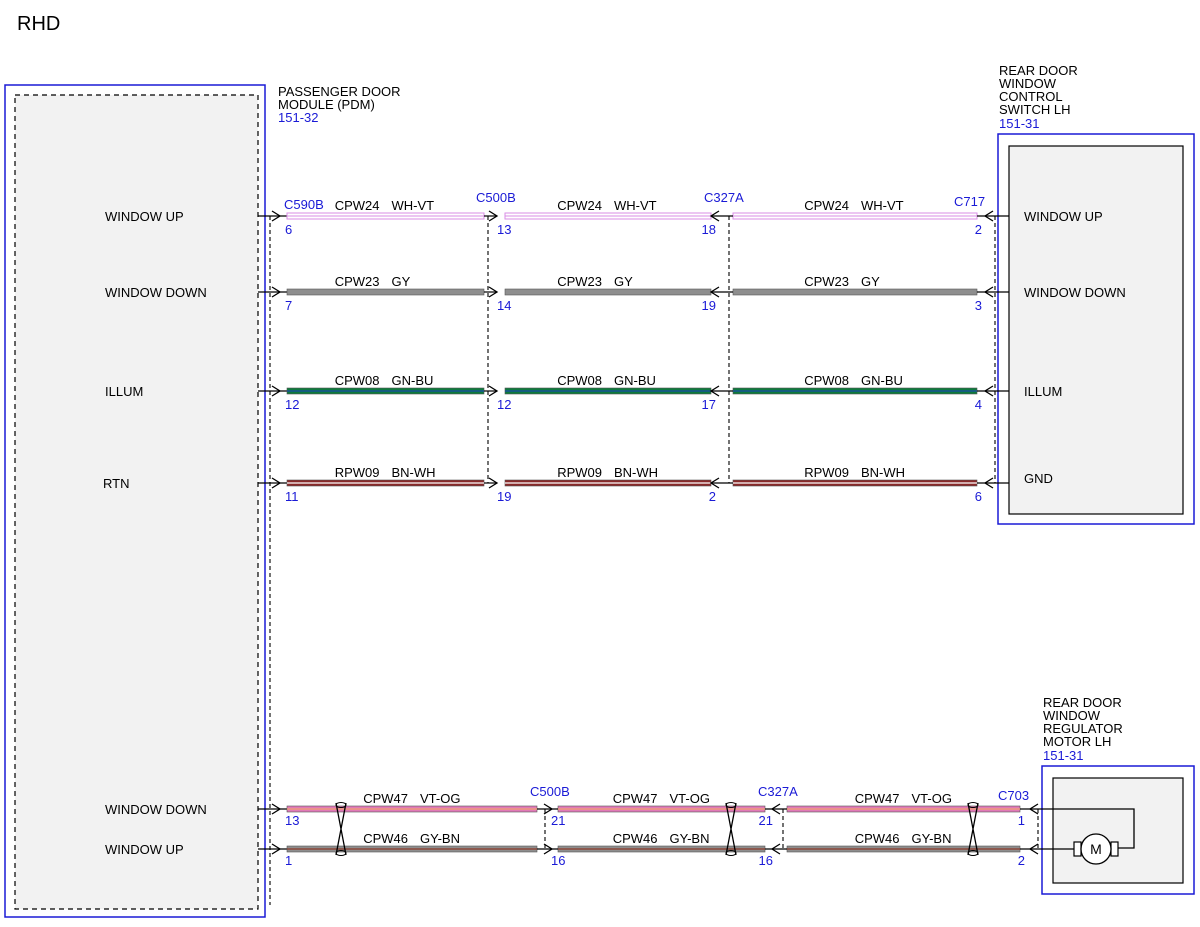 This screenshot has height=927, width=1200. Describe the element at coordinates (932, 838) in the screenshot. I see `circuit-color-CPW46-seg3: GY-BN` at that location.